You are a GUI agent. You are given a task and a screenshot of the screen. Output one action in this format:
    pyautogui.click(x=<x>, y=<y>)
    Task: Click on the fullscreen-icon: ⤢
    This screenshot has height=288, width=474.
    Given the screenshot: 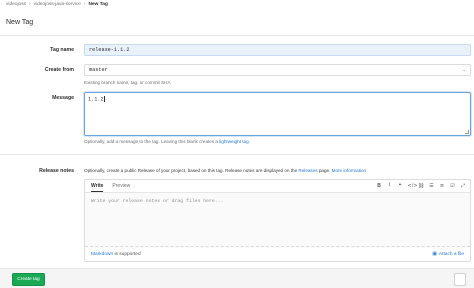 What is the action you would take?
    pyautogui.click(x=463, y=186)
    